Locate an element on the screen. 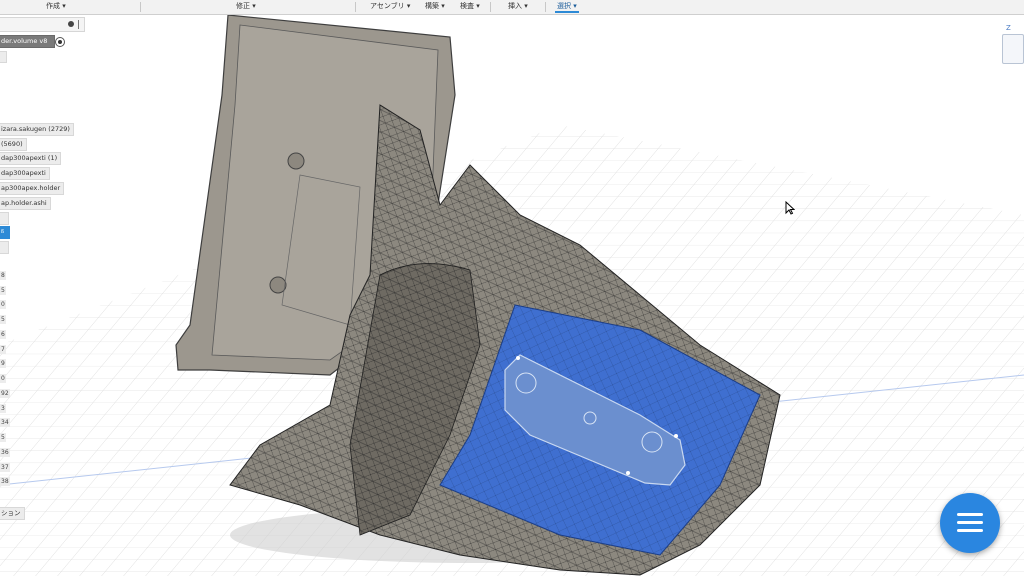  menu-fab-button is located at coordinates (970, 523).